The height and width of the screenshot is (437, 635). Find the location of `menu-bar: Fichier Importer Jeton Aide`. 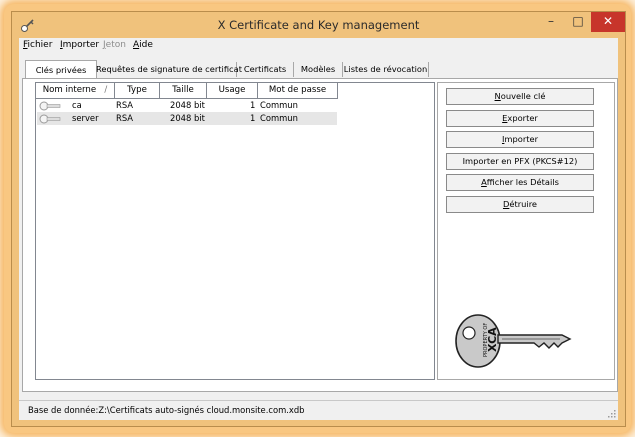

menu-bar: Fichier Importer Jeton Aide is located at coordinates (318, 45).